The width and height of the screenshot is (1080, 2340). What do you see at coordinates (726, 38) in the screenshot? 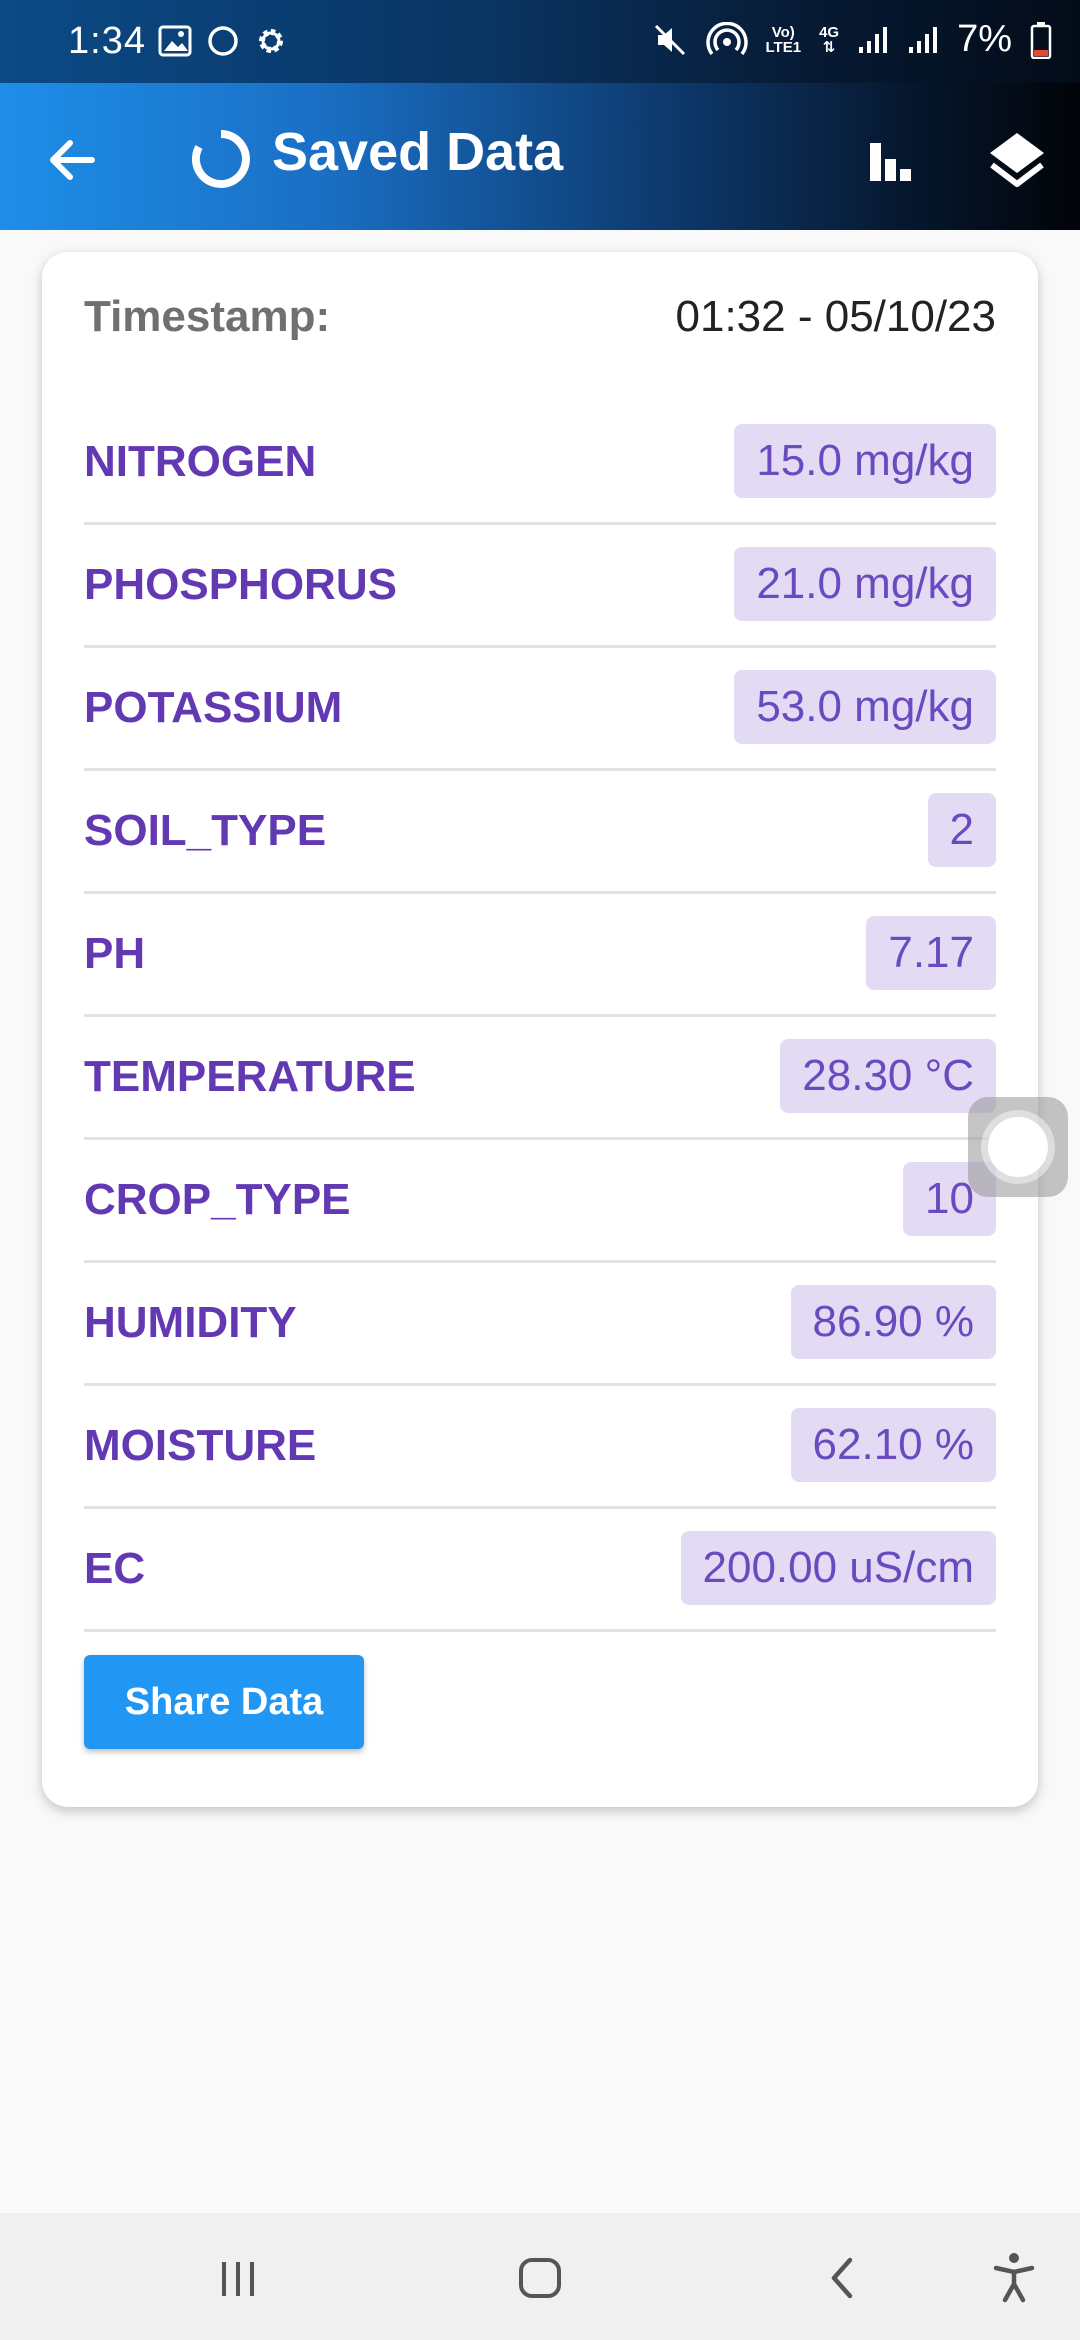
I see `hotspot-icon` at bounding box center [726, 38].